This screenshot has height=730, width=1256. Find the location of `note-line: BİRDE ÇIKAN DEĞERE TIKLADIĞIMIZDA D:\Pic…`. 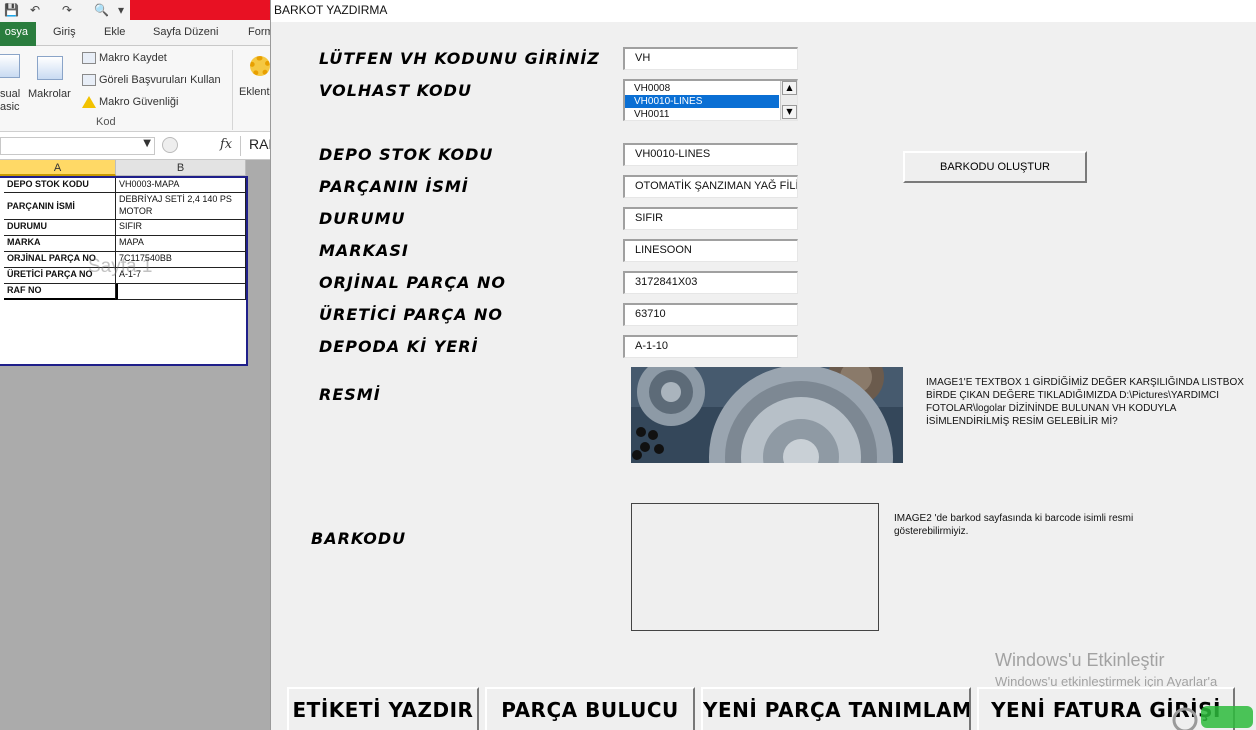

note-line: BİRDE ÇIKAN DEĞERE TIKLADIĞIMIZDA D:\Pic… is located at coordinates (1073, 395).